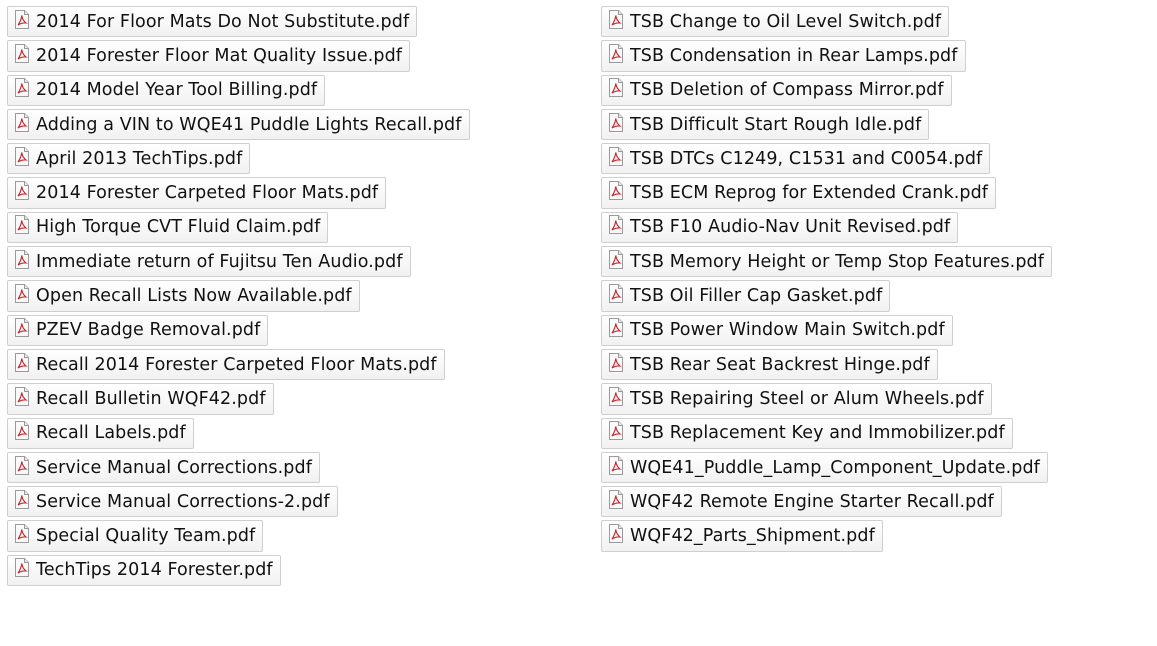  Describe the element at coordinates (790, 227) in the screenshot. I see `file-name: TSB F10 Audio-Nav Unit Revised.pdf` at that location.